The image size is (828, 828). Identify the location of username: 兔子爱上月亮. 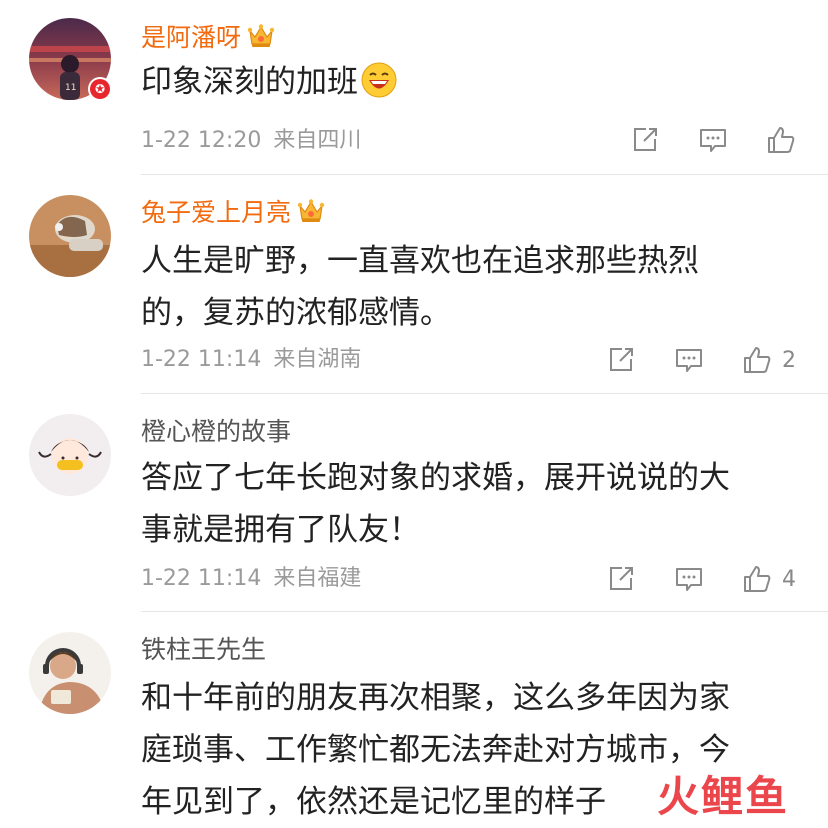
(233, 213).